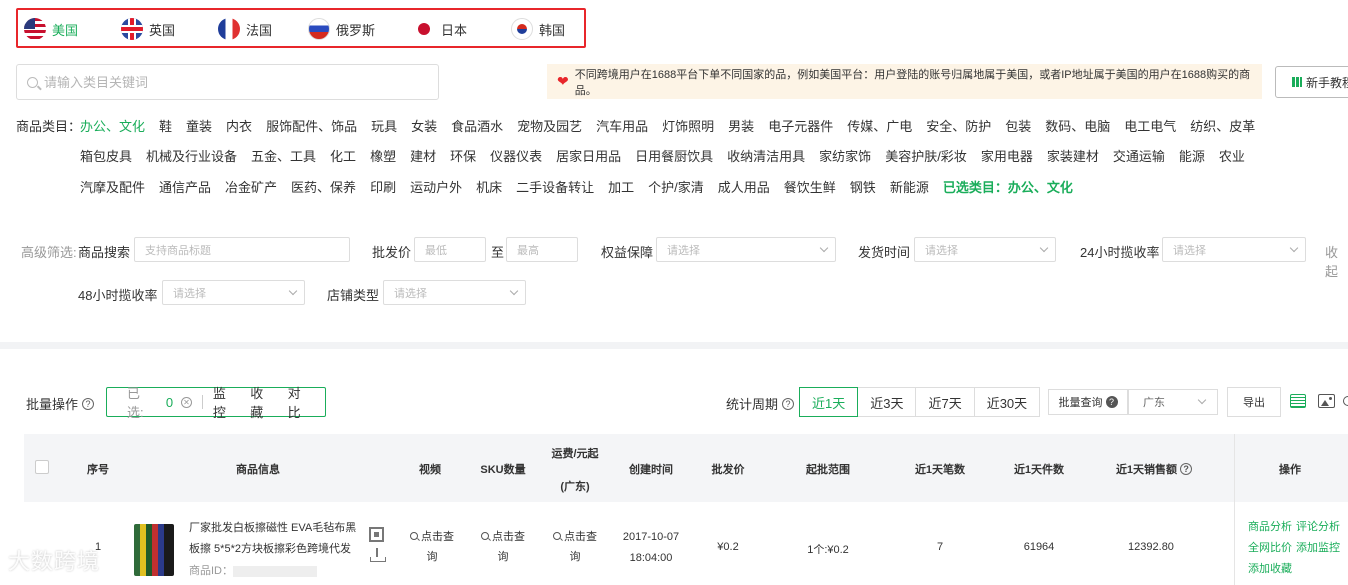 Image resolution: width=1348 pixels, height=585 pixels. Describe the element at coordinates (51, 29) in the screenshot. I see `tab-us: 美国` at that location.